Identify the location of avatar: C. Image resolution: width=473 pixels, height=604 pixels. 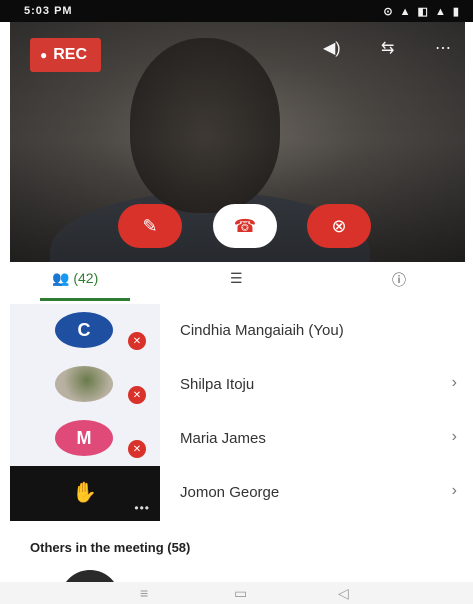
(84, 330).